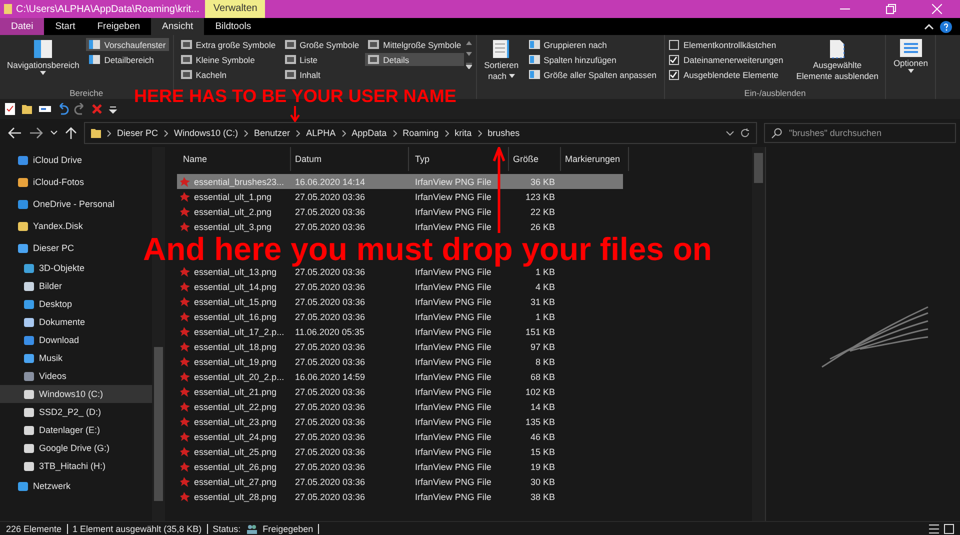 This screenshot has height=535, width=960. What do you see at coordinates (593, 74) in the screenshot?
I see `view-option: Größe aller Spalten anpassen` at bounding box center [593, 74].